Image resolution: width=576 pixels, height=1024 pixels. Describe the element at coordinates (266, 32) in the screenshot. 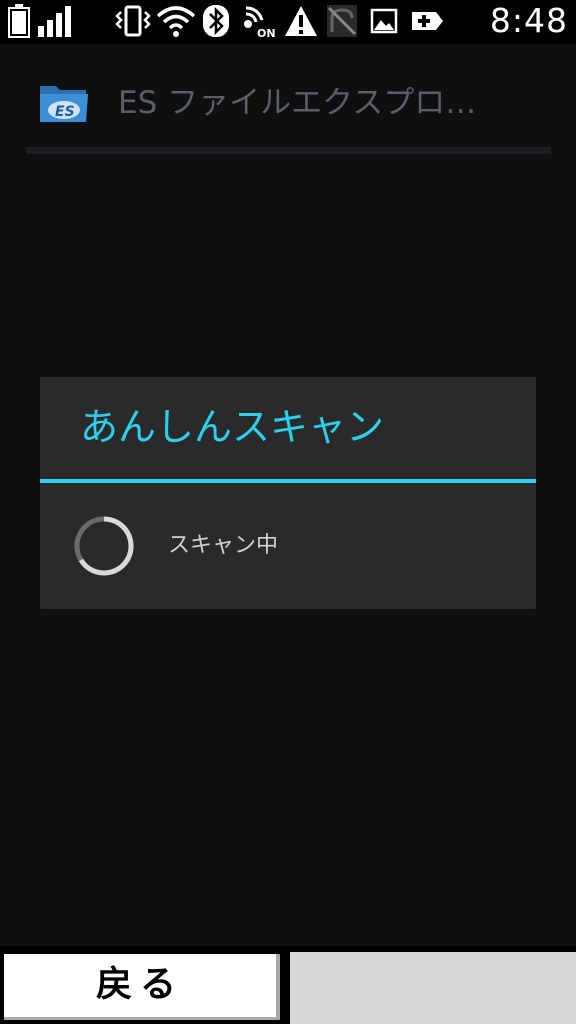

I see `svg-text: ON` at that location.